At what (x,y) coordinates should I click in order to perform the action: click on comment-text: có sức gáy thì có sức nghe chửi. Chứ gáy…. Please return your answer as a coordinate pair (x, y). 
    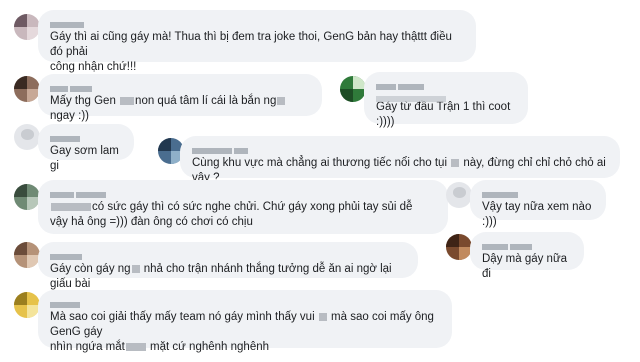
    Looking at the image, I should click on (231, 214).